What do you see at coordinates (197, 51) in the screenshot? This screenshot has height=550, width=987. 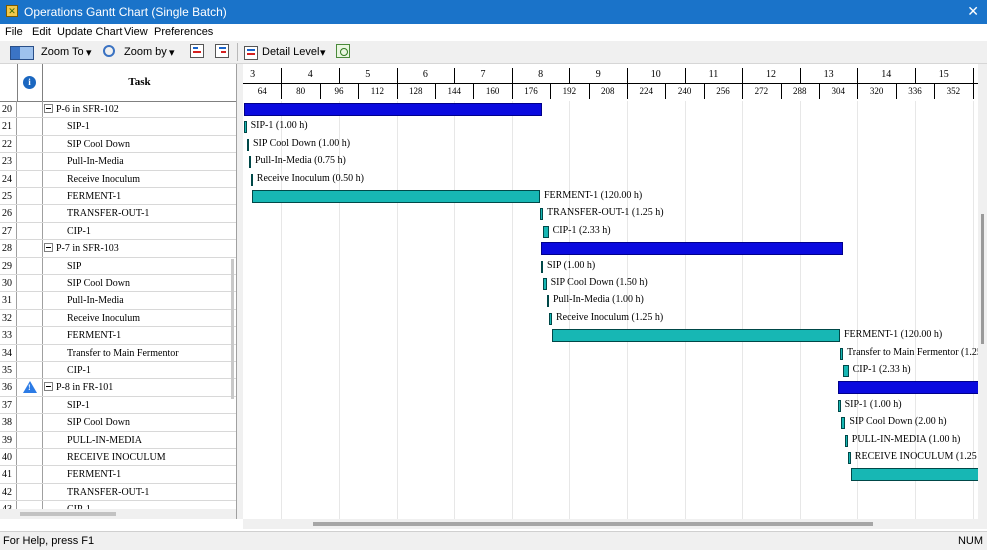 I see `gantt-left-icon` at bounding box center [197, 51].